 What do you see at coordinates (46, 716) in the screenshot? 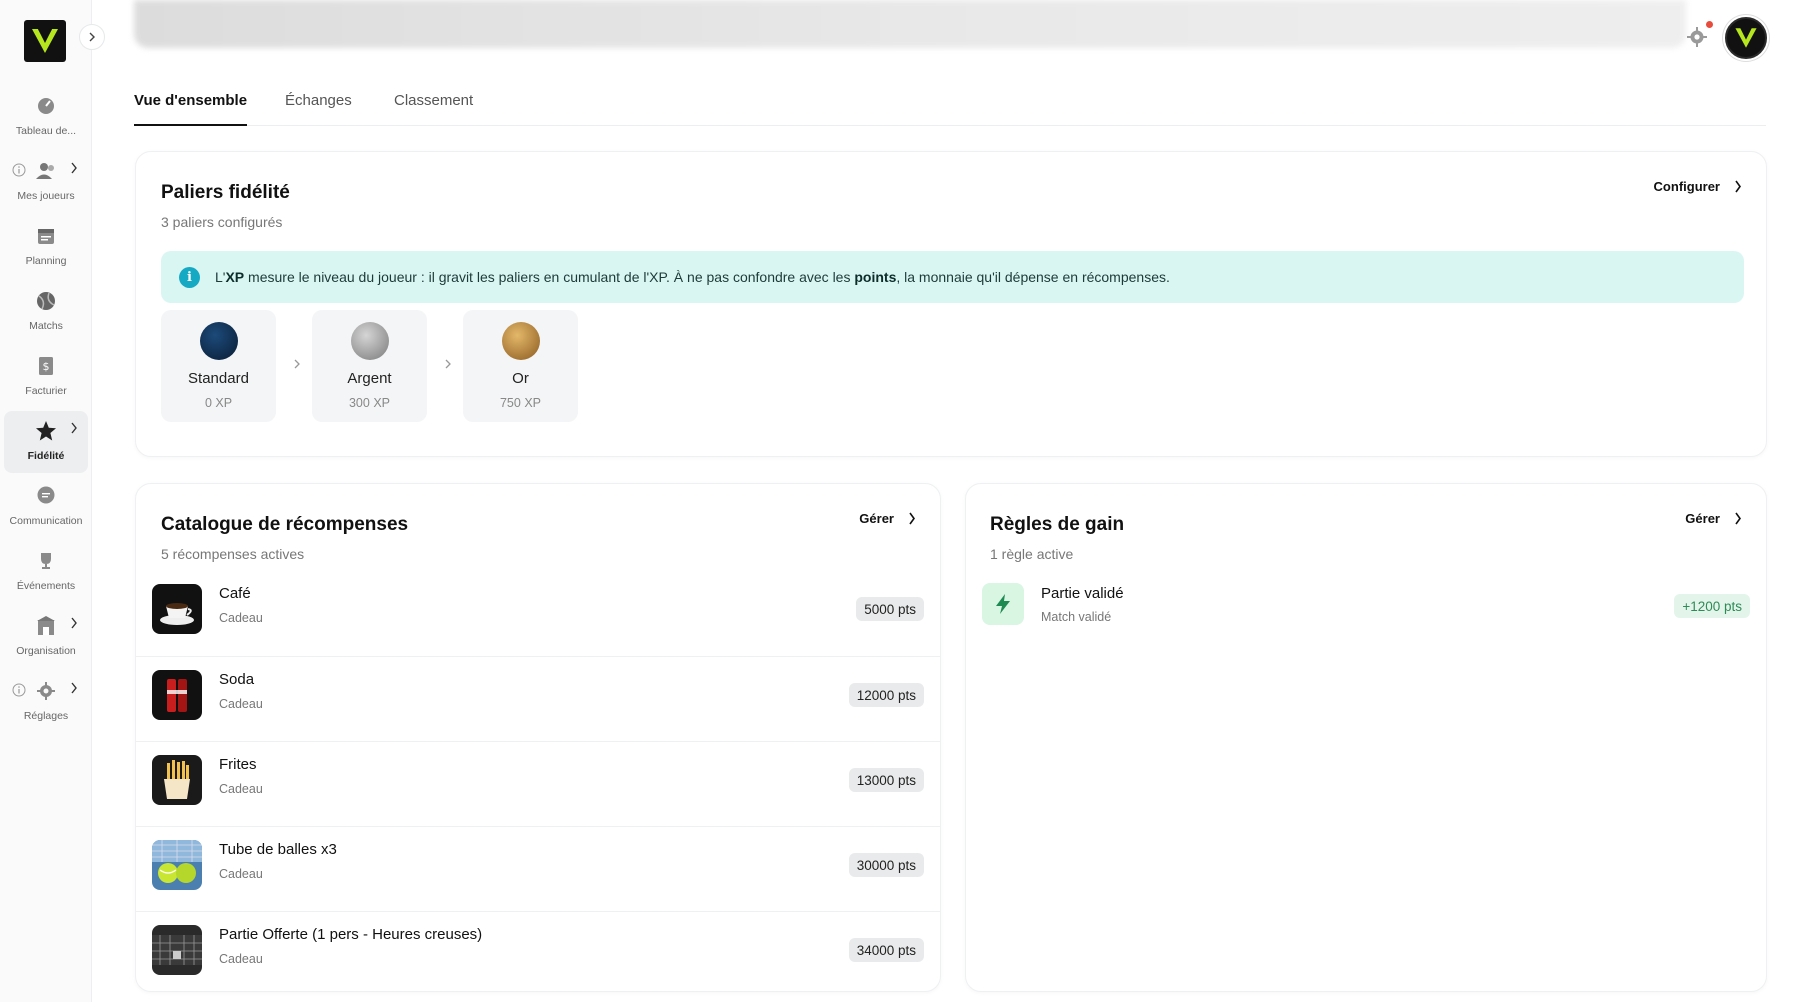
I see `sidebar-item-label: Réglages` at bounding box center [46, 716].